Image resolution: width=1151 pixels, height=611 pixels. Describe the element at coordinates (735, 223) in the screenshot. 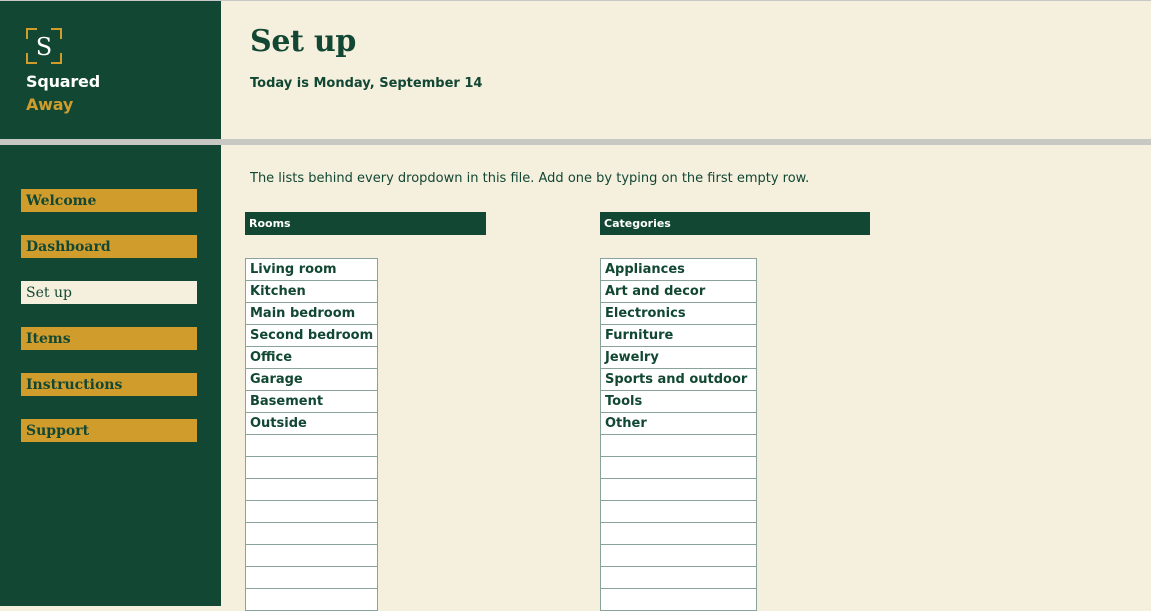

I see `categories-header: Categories` at that location.